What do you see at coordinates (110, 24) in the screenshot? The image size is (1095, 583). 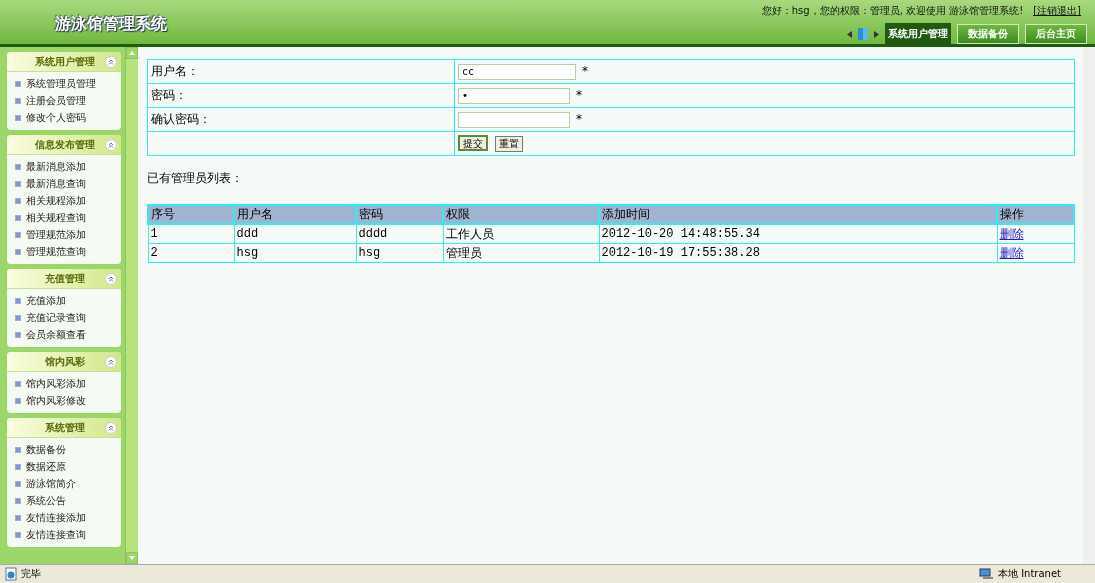 I see `app-title: 游泳馆管理系统` at bounding box center [110, 24].